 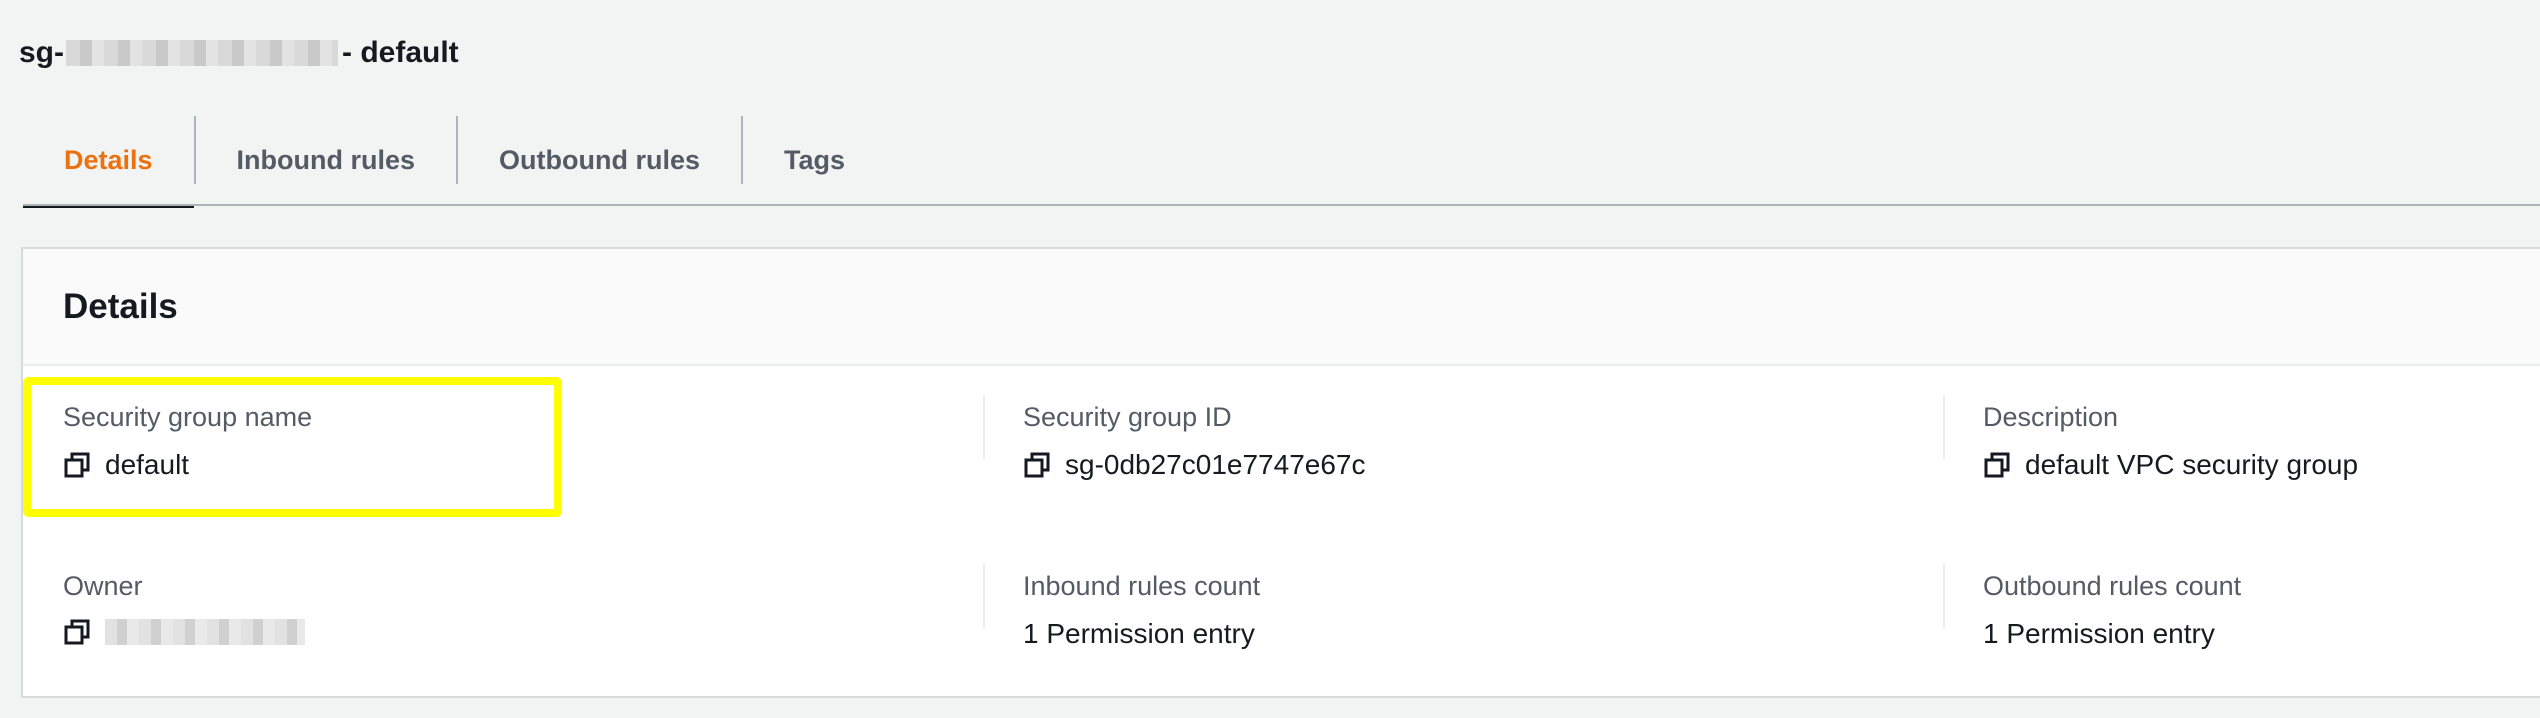 I want to click on redacted-owner-id, so click(x=205, y=632).